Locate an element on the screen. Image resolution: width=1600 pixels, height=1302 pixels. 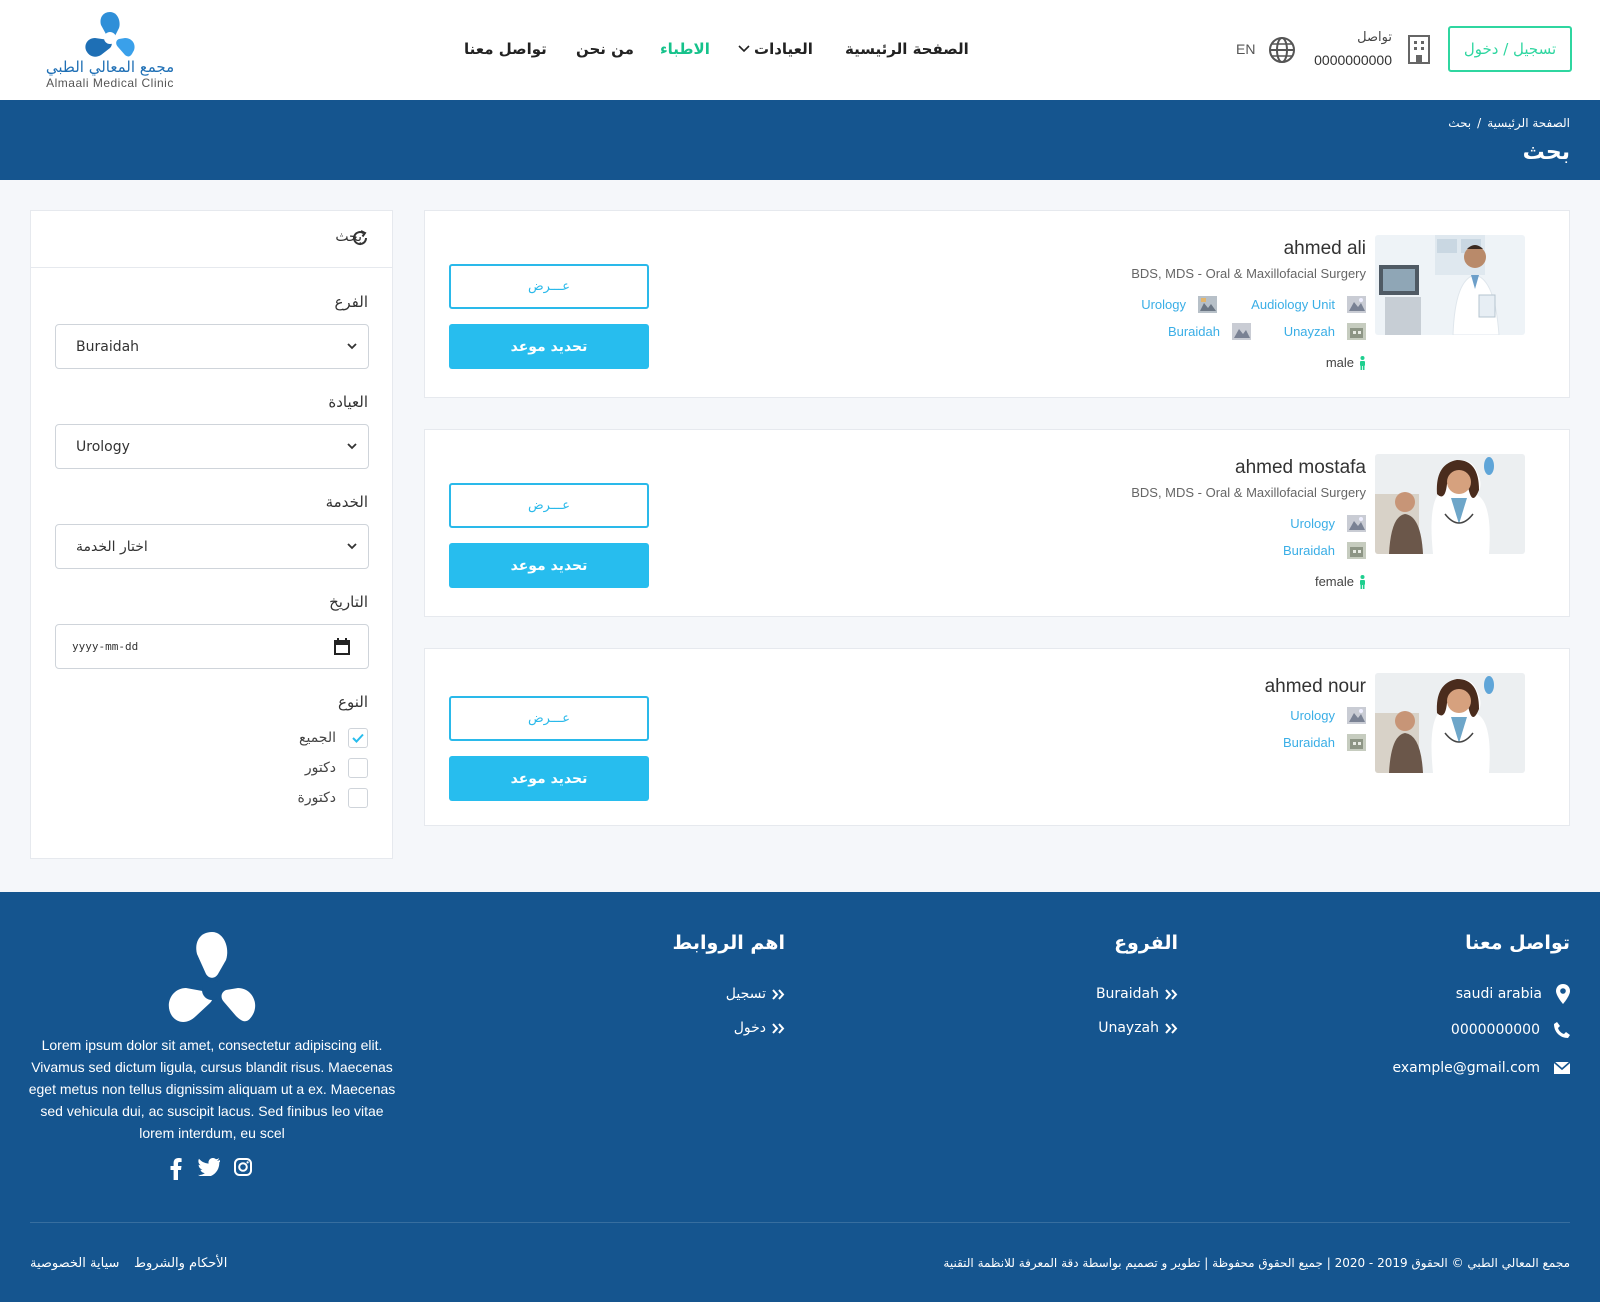
footer-link-text: تسجيل is located at coordinates (745, 994).